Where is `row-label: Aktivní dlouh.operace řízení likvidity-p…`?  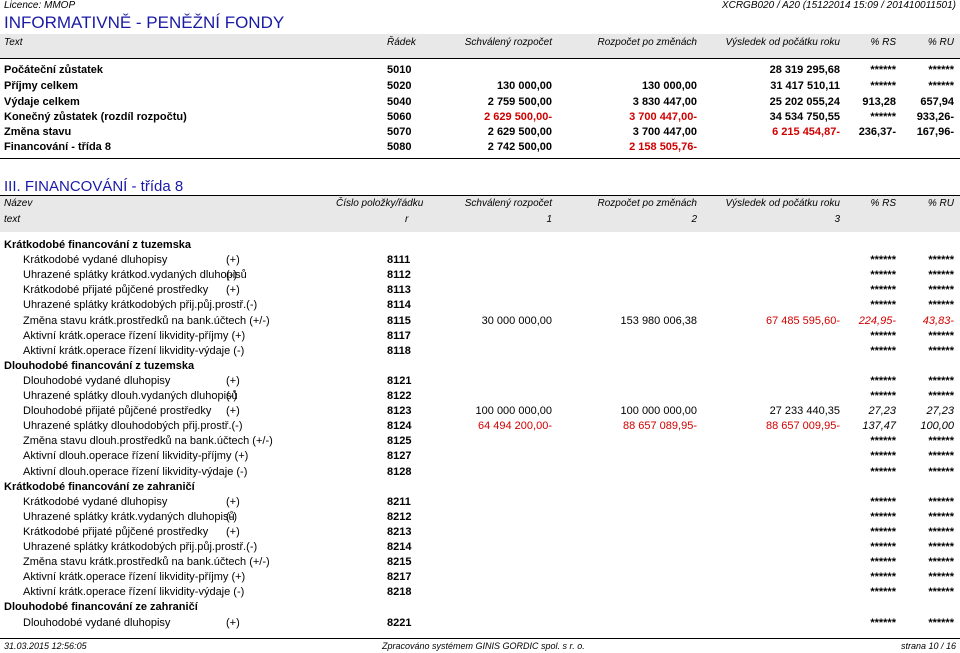
row-label: Aktivní dlouh.operace řízení likvidity-p… is located at coordinates (136, 456).